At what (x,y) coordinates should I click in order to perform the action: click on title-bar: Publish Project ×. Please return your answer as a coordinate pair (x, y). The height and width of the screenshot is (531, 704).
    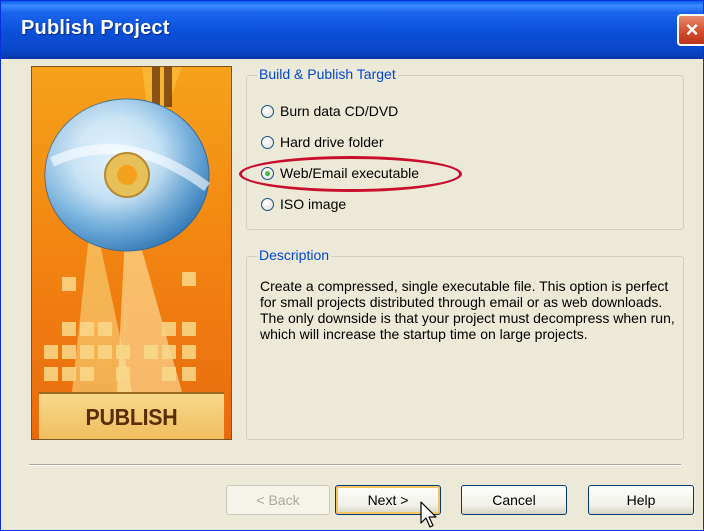
    Looking at the image, I should click on (352, 30).